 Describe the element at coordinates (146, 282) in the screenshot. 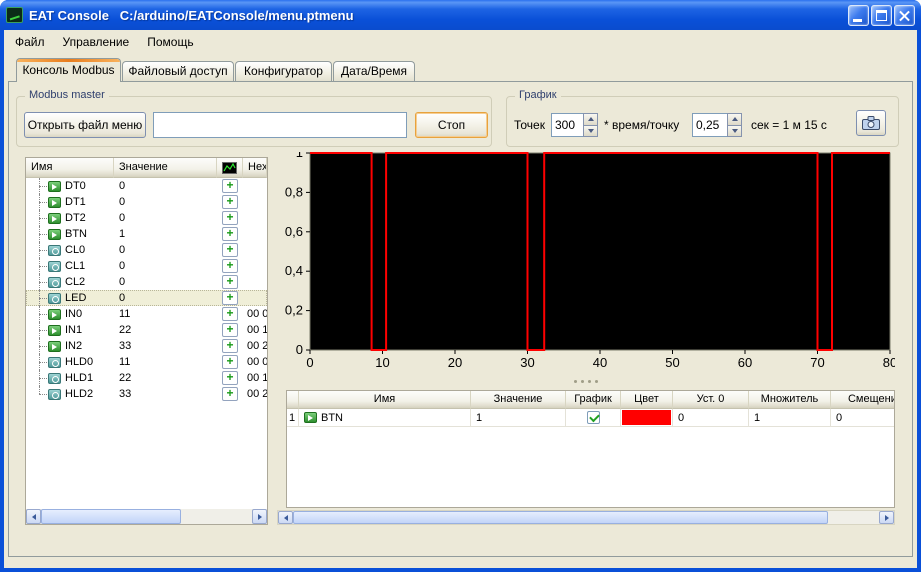

I see `register-row-CL2: CL2 0 +` at that location.